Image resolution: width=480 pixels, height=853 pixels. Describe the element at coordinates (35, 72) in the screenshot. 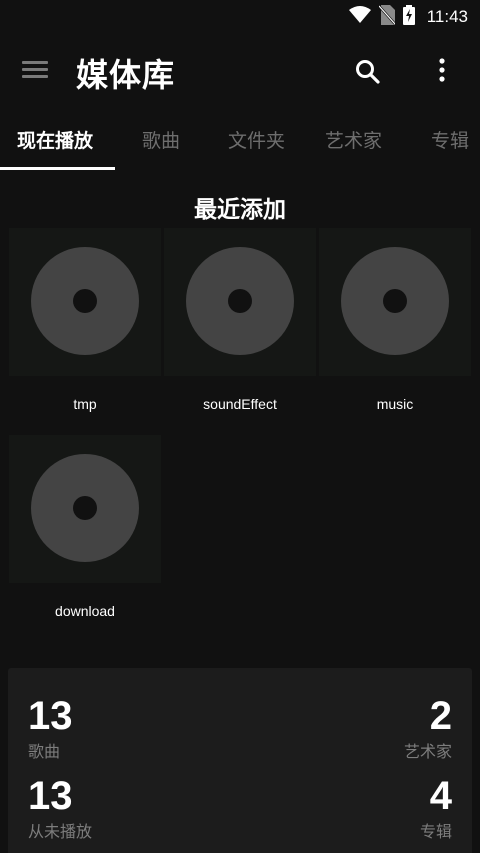

I see `menu-icon` at that location.